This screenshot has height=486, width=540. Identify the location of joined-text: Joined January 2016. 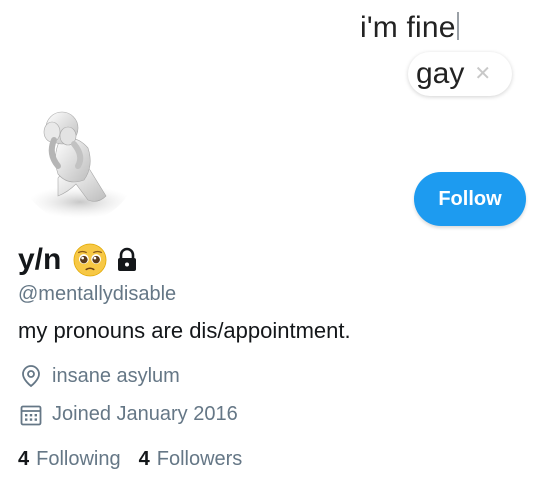
(145, 414).